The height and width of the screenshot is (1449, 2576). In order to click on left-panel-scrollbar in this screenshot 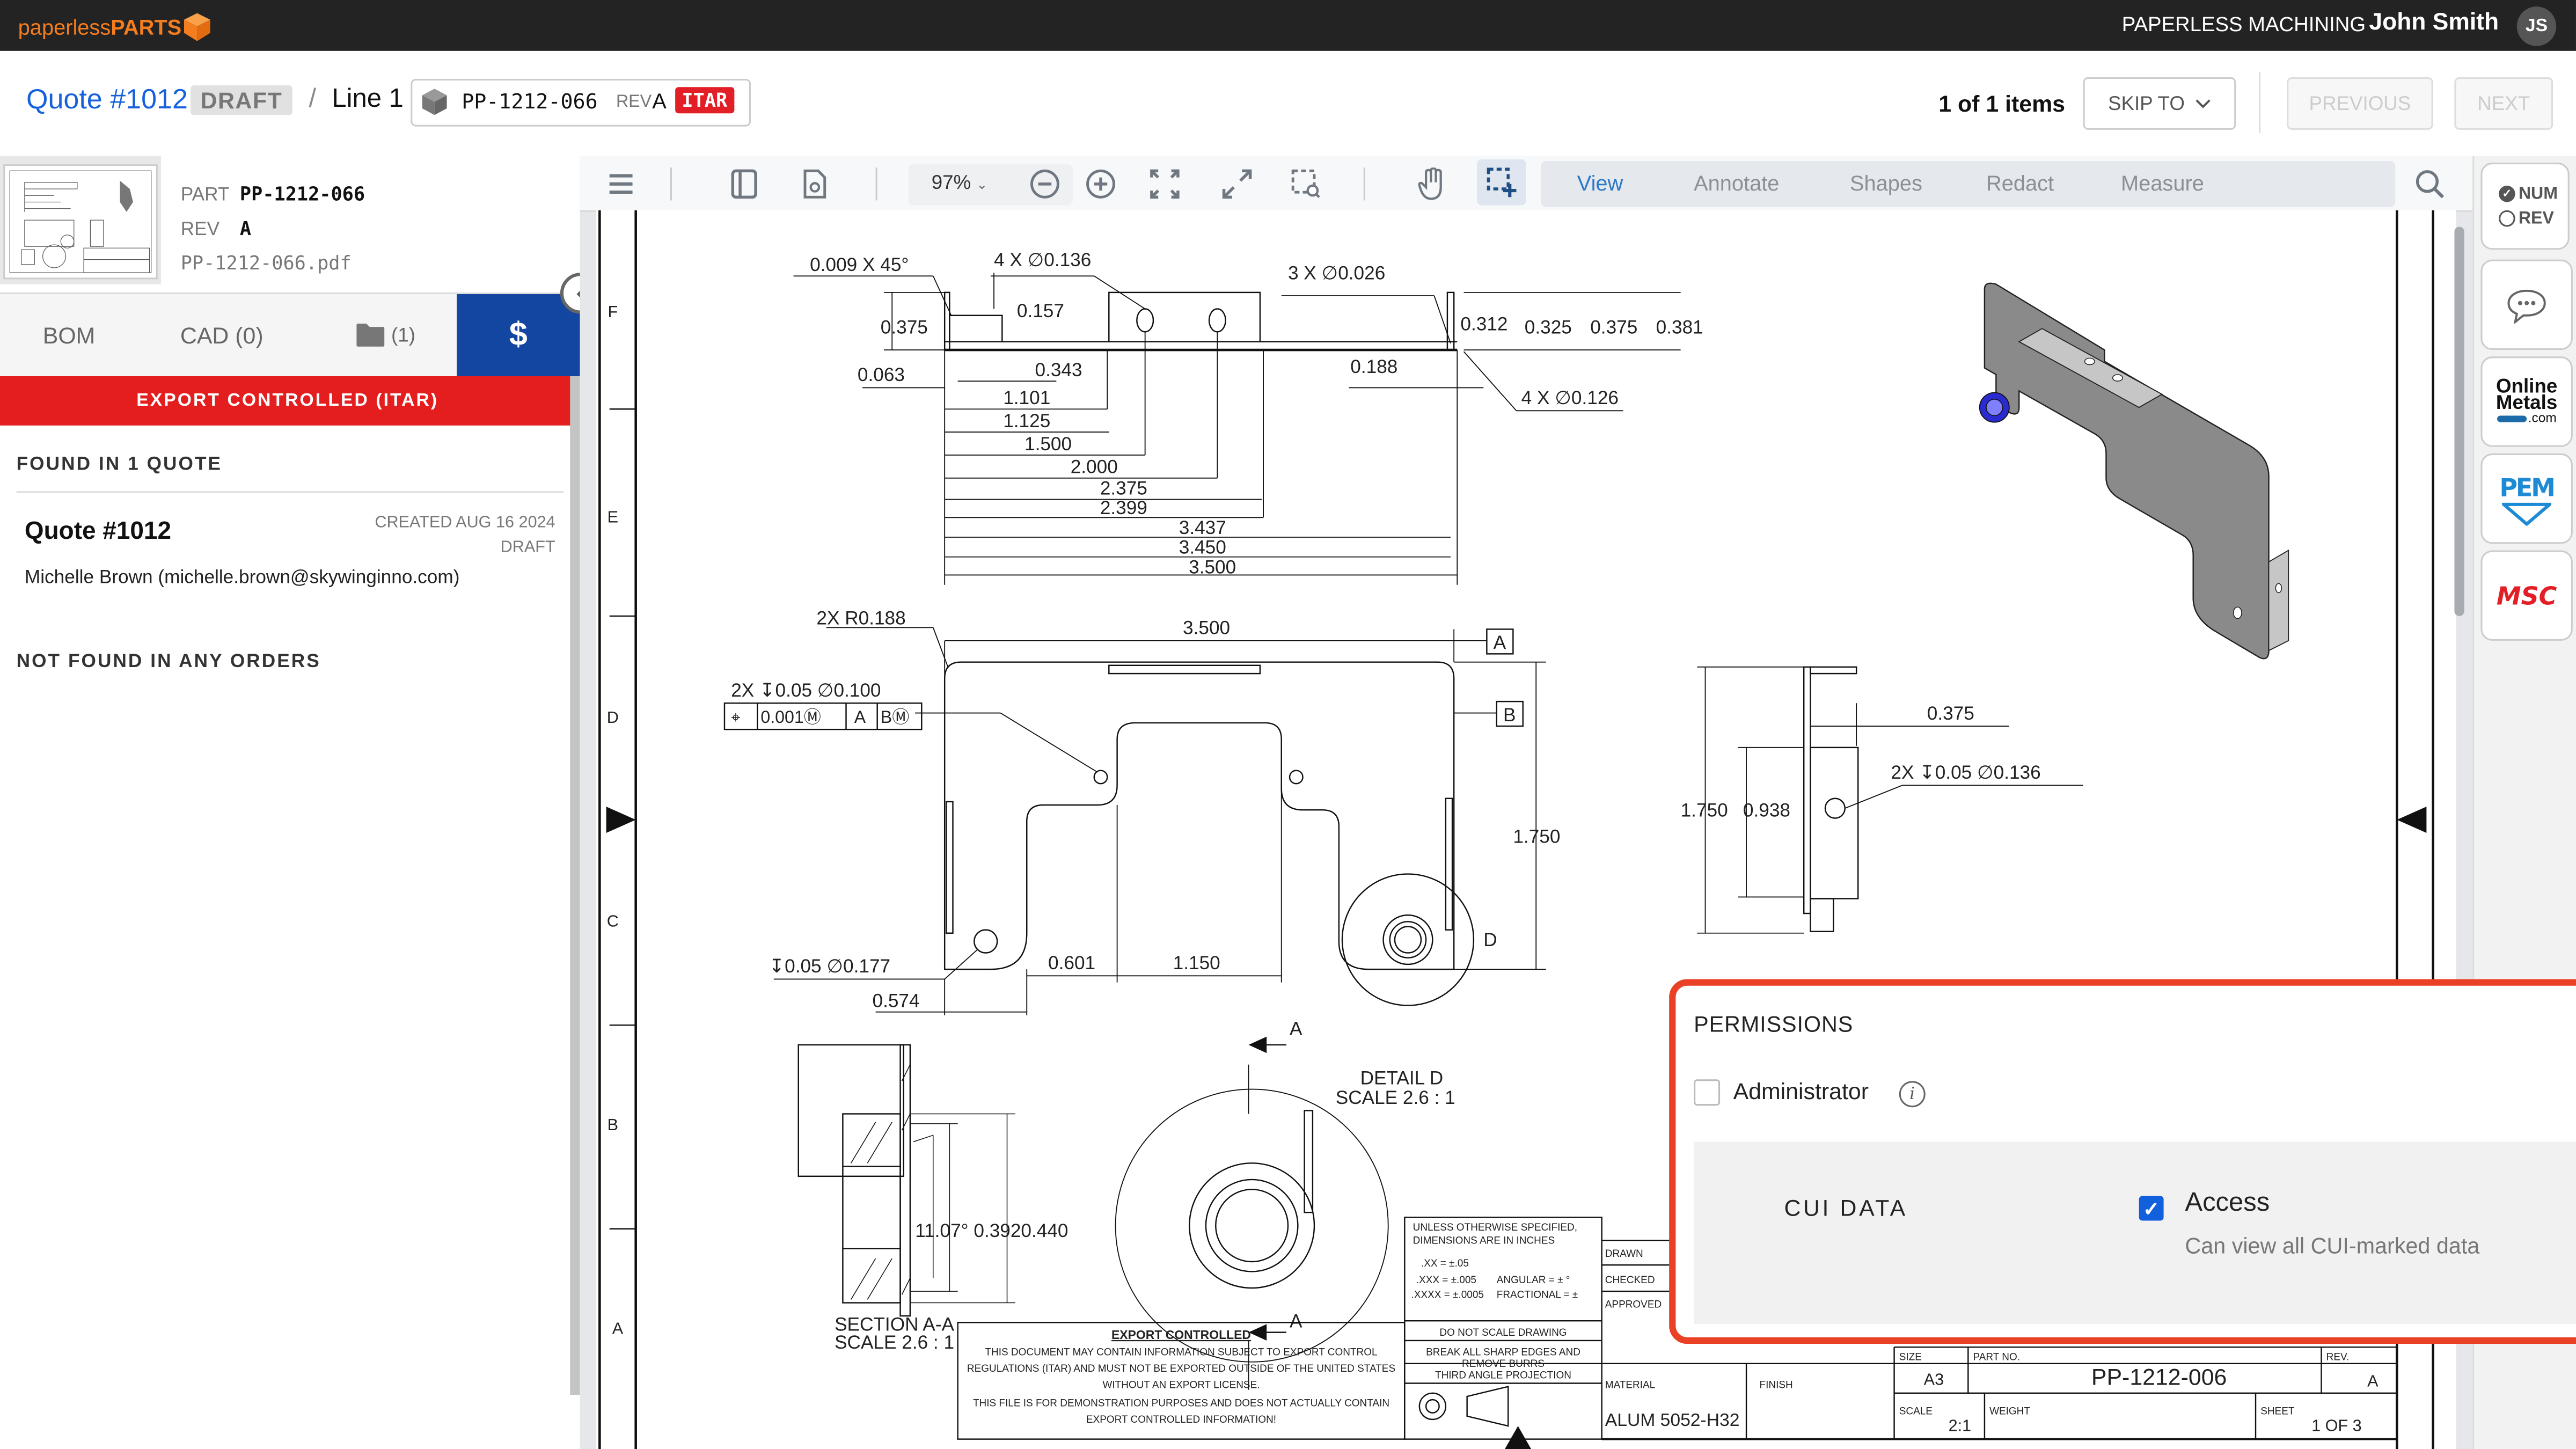, I will do `click(575, 885)`.